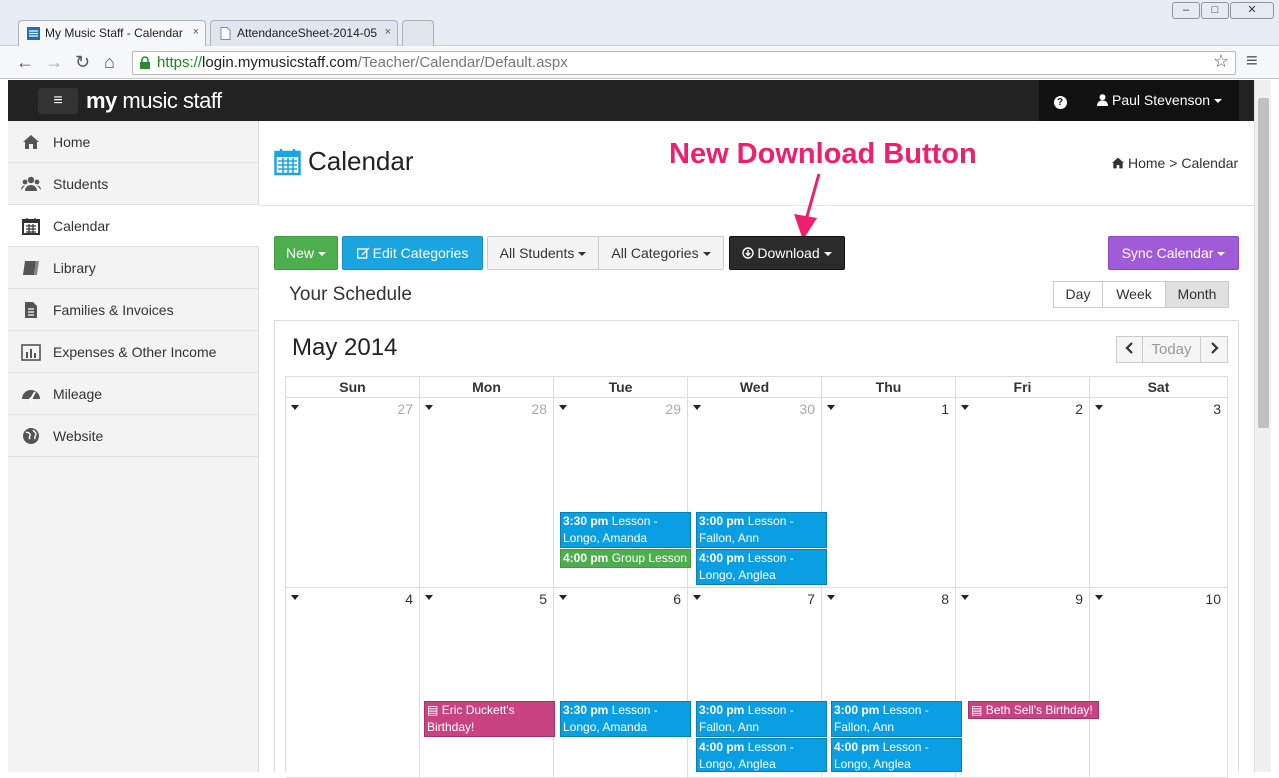 This screenshot has width=1279, height=778. Describe the element at coordinates (1023, 683) in the screenshot. I see `day-cell: 9` at that location.